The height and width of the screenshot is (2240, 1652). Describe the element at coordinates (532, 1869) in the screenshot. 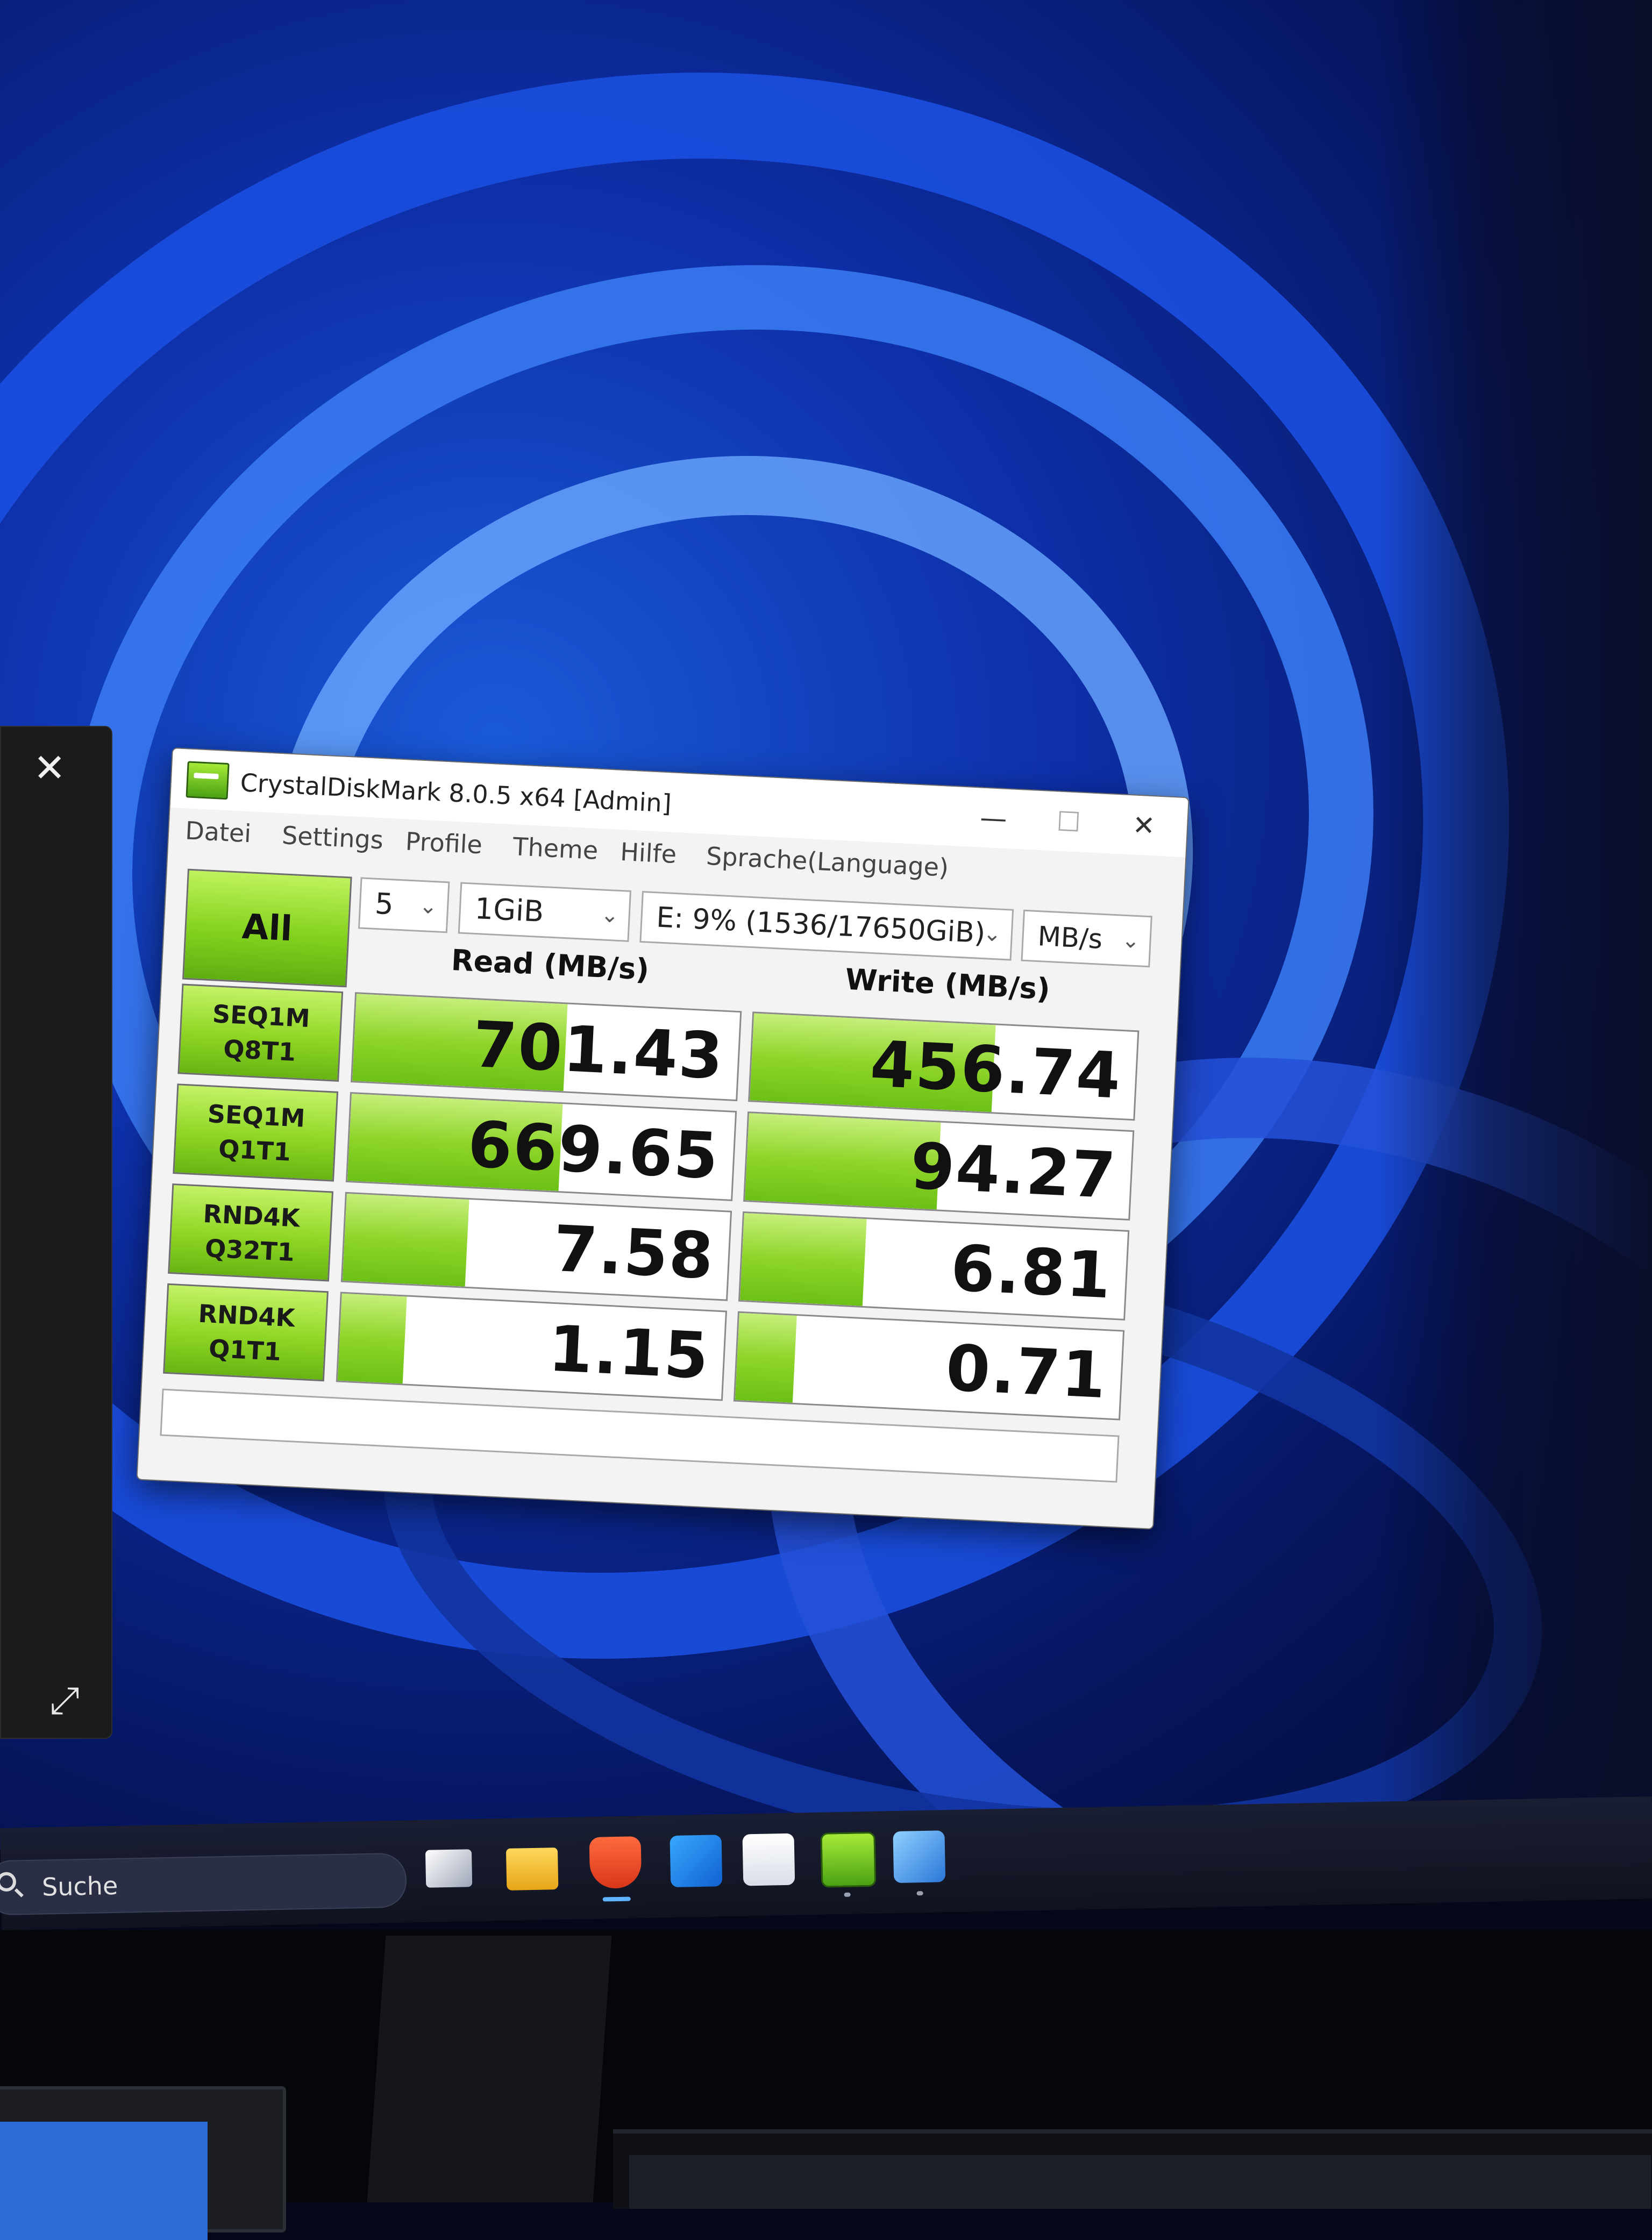

I see `file-explorer-icon` at that location.